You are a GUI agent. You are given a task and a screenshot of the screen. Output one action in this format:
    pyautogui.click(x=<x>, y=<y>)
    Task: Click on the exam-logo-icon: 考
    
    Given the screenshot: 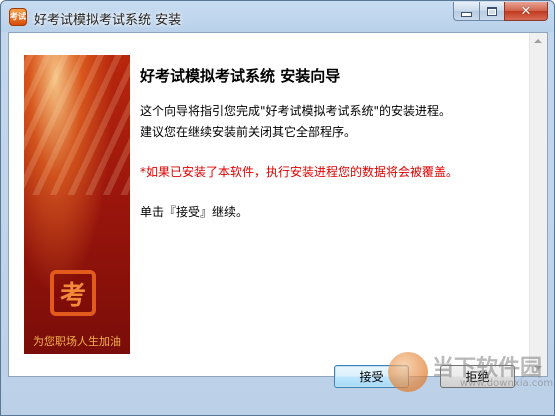 What is the action you would take?
    pyautogui.click(x=73, y=293)
    